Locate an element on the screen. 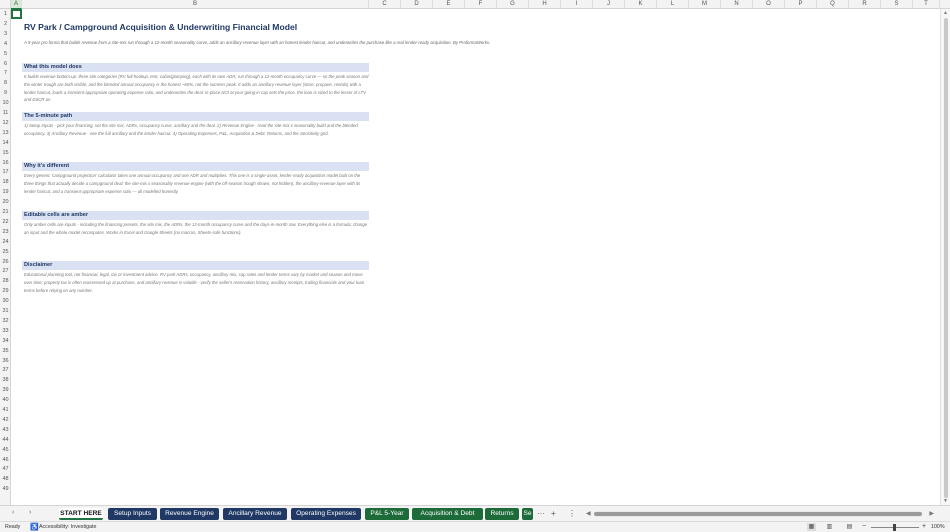 This screenshot has height=532, width=950. column-header-c: C is located at coordinates (385, 4).